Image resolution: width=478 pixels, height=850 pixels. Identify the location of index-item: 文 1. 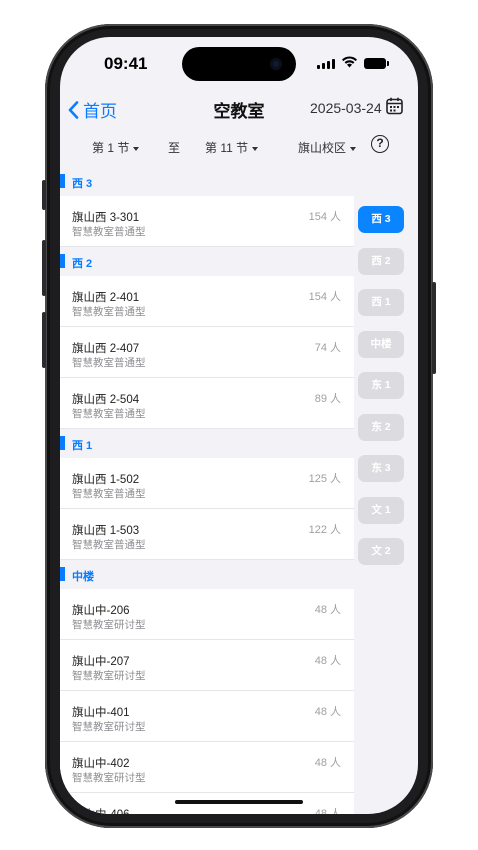
(381, 510).